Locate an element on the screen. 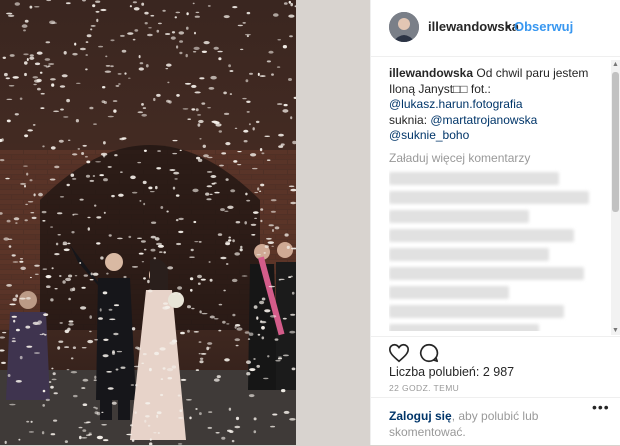  load-more-comments-button: Załaduj więcej komentarzy is located at coordinates (499, 159).